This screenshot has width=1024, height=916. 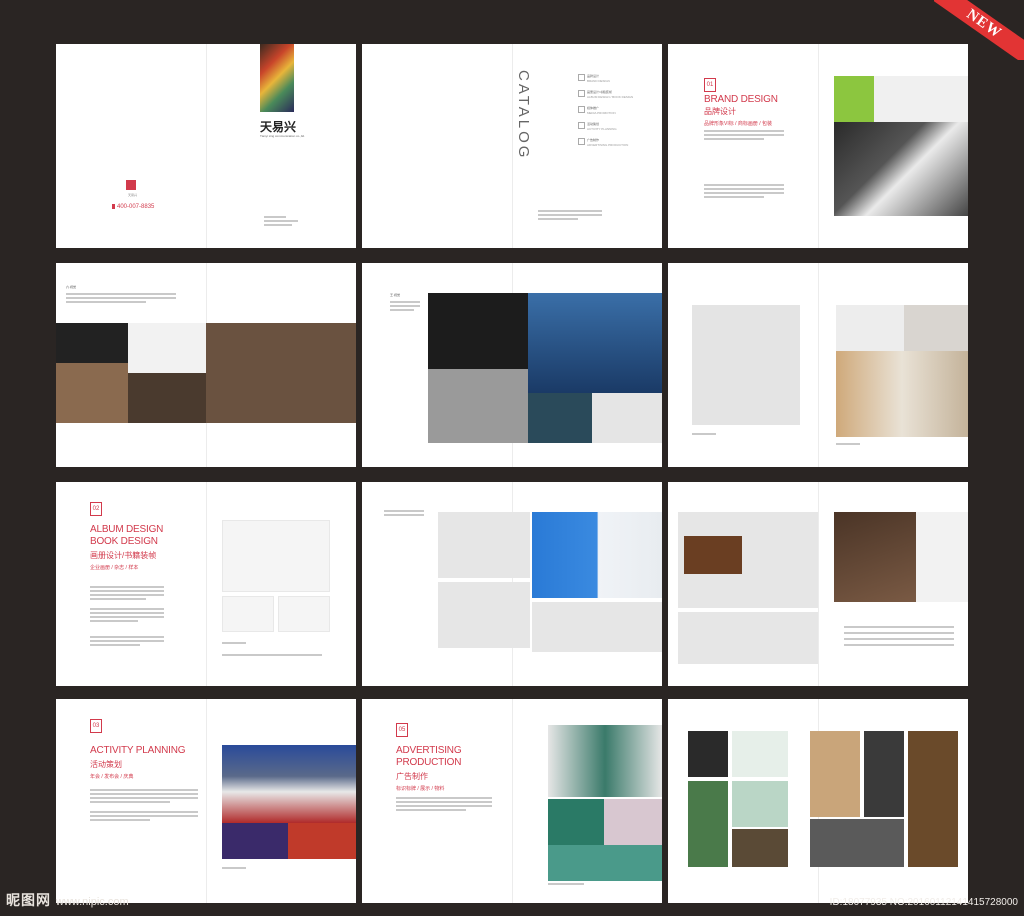 What do you see at coordinates (429, 762) in the screenshot?
I see `ad-title-line2: PRODUCTION` at bounding box center [429, 762].